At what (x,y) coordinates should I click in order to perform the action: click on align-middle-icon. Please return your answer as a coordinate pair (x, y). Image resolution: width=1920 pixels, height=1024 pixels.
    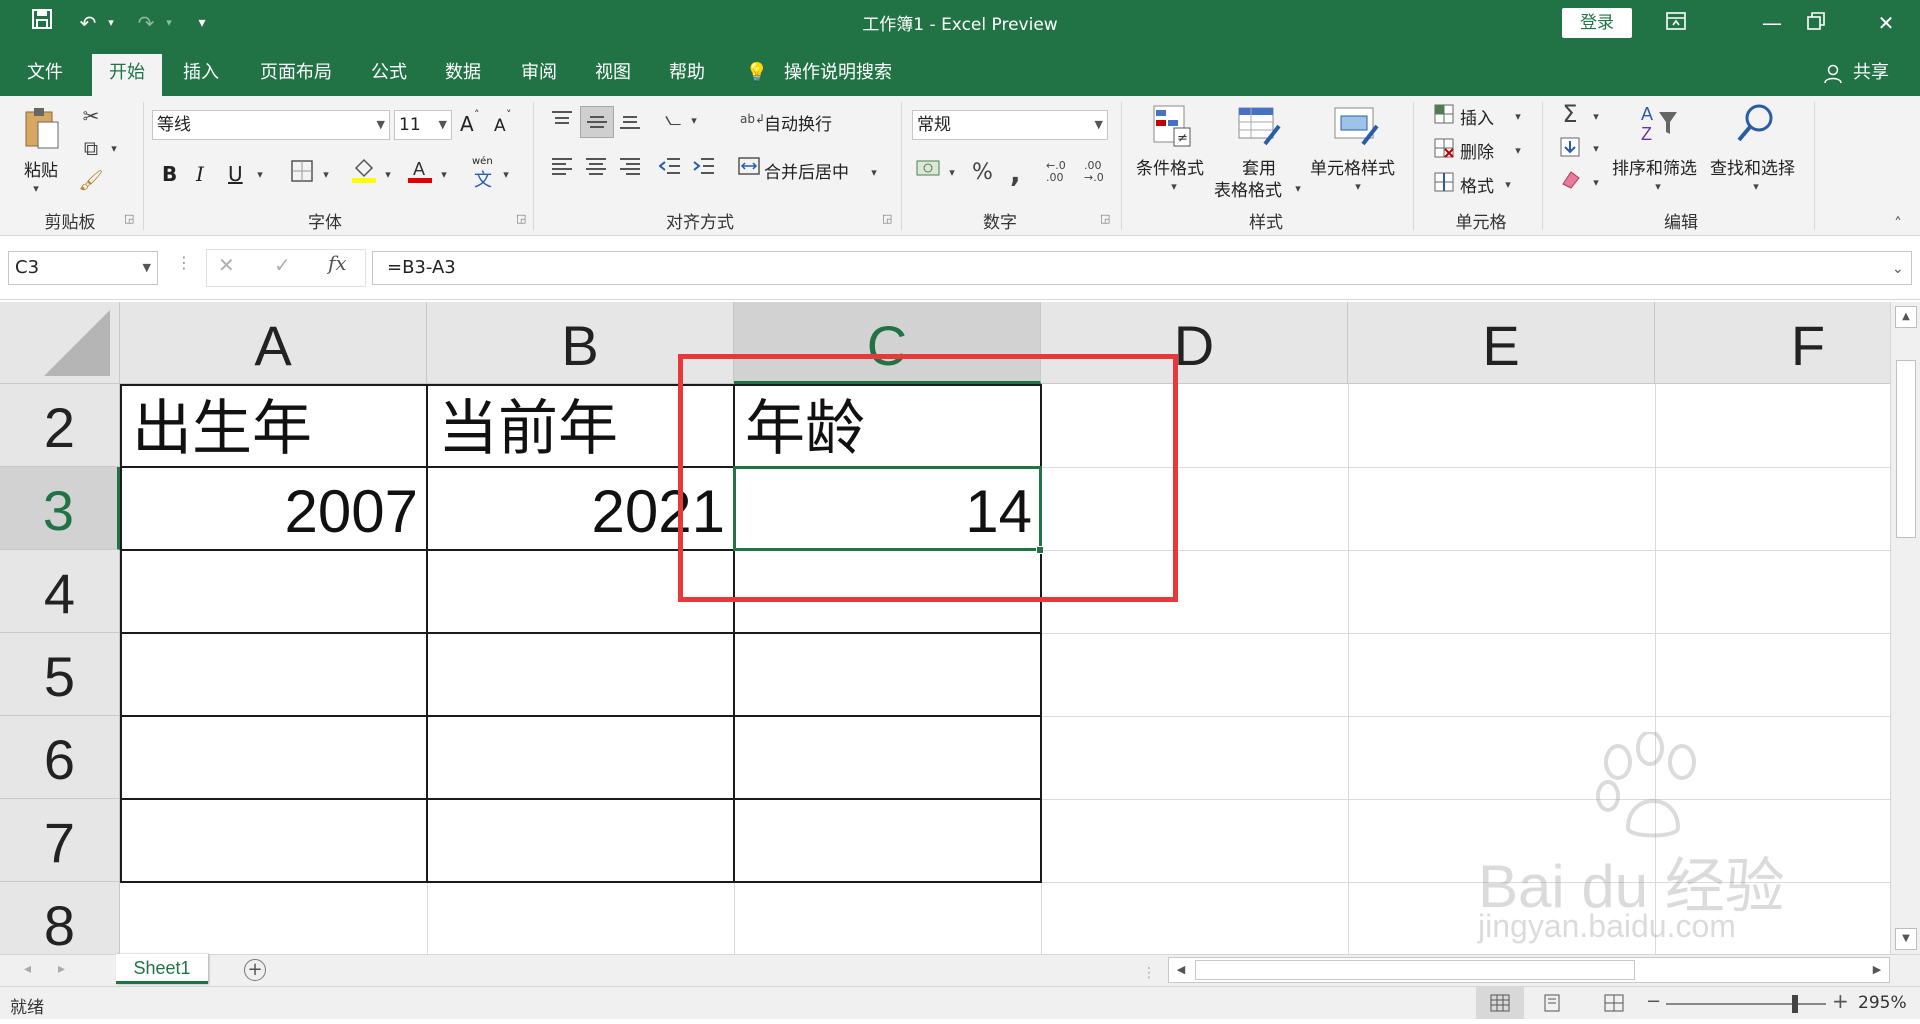
    Looking at the image, I should click on (597, 122).